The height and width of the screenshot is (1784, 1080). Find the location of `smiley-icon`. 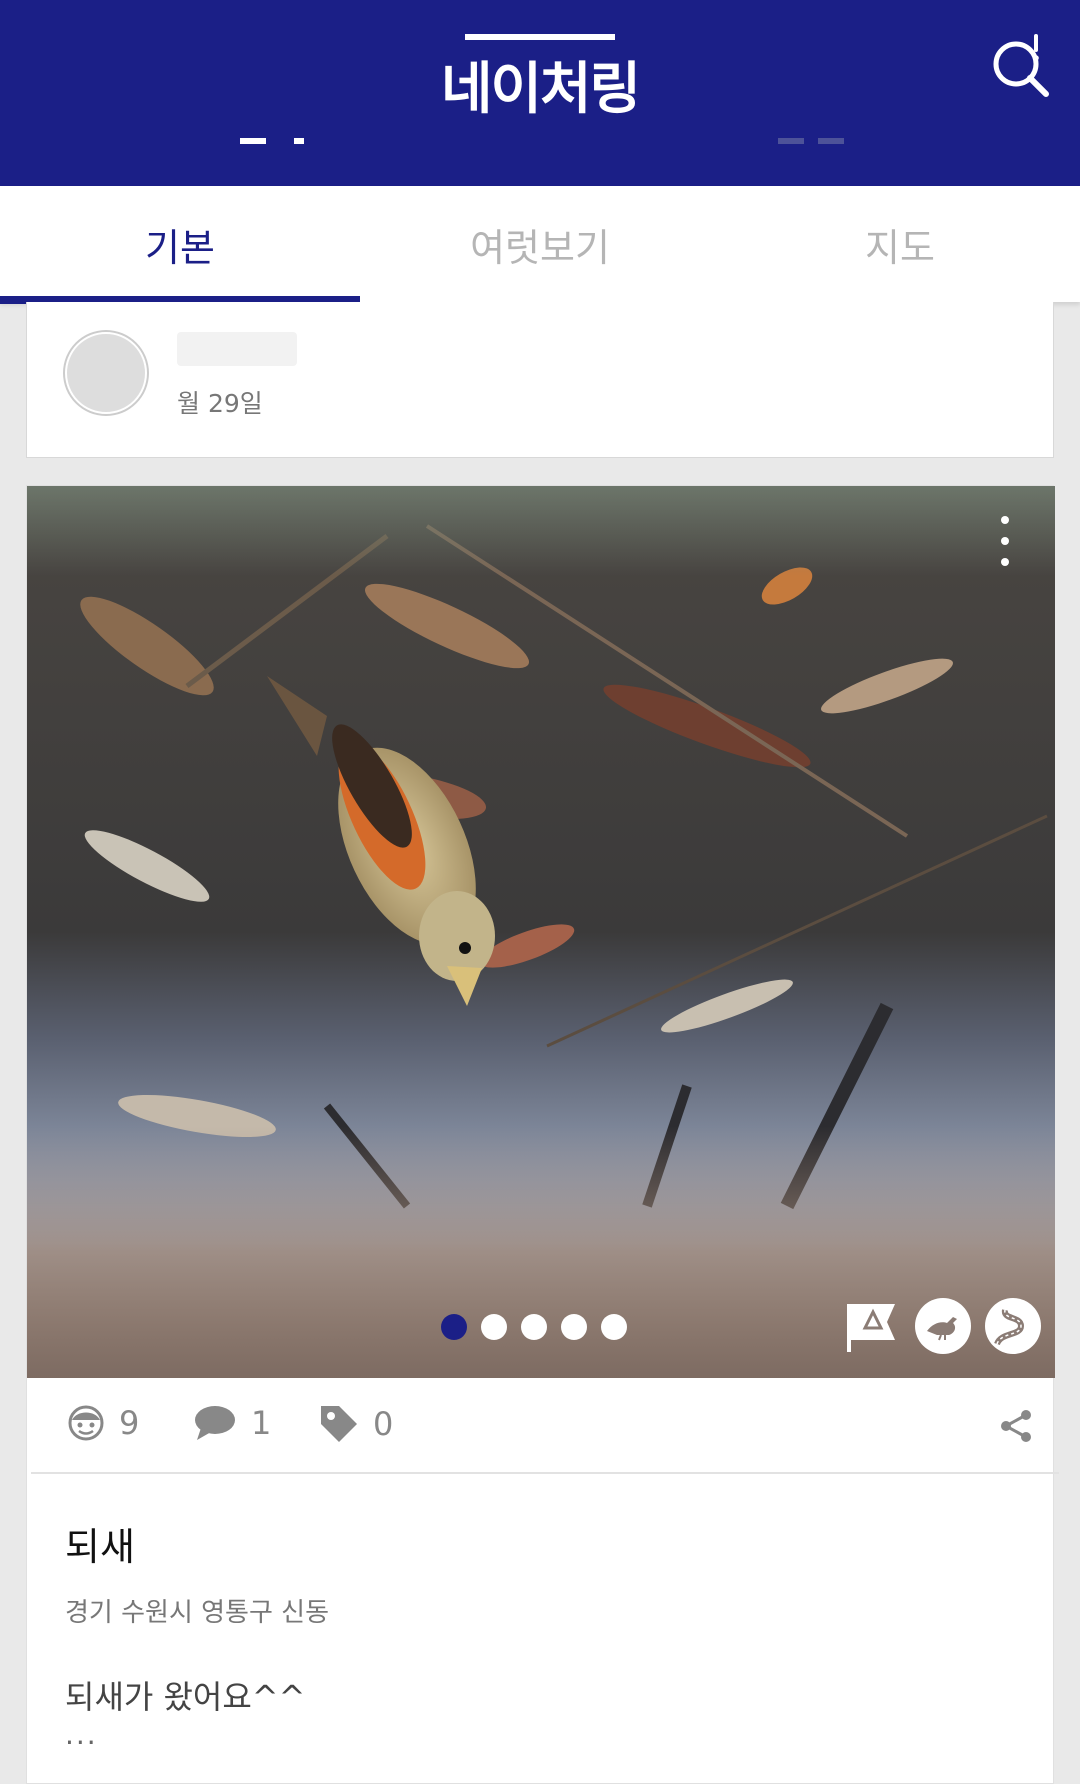

smiley-icon is located at coordinates (86, 1423).